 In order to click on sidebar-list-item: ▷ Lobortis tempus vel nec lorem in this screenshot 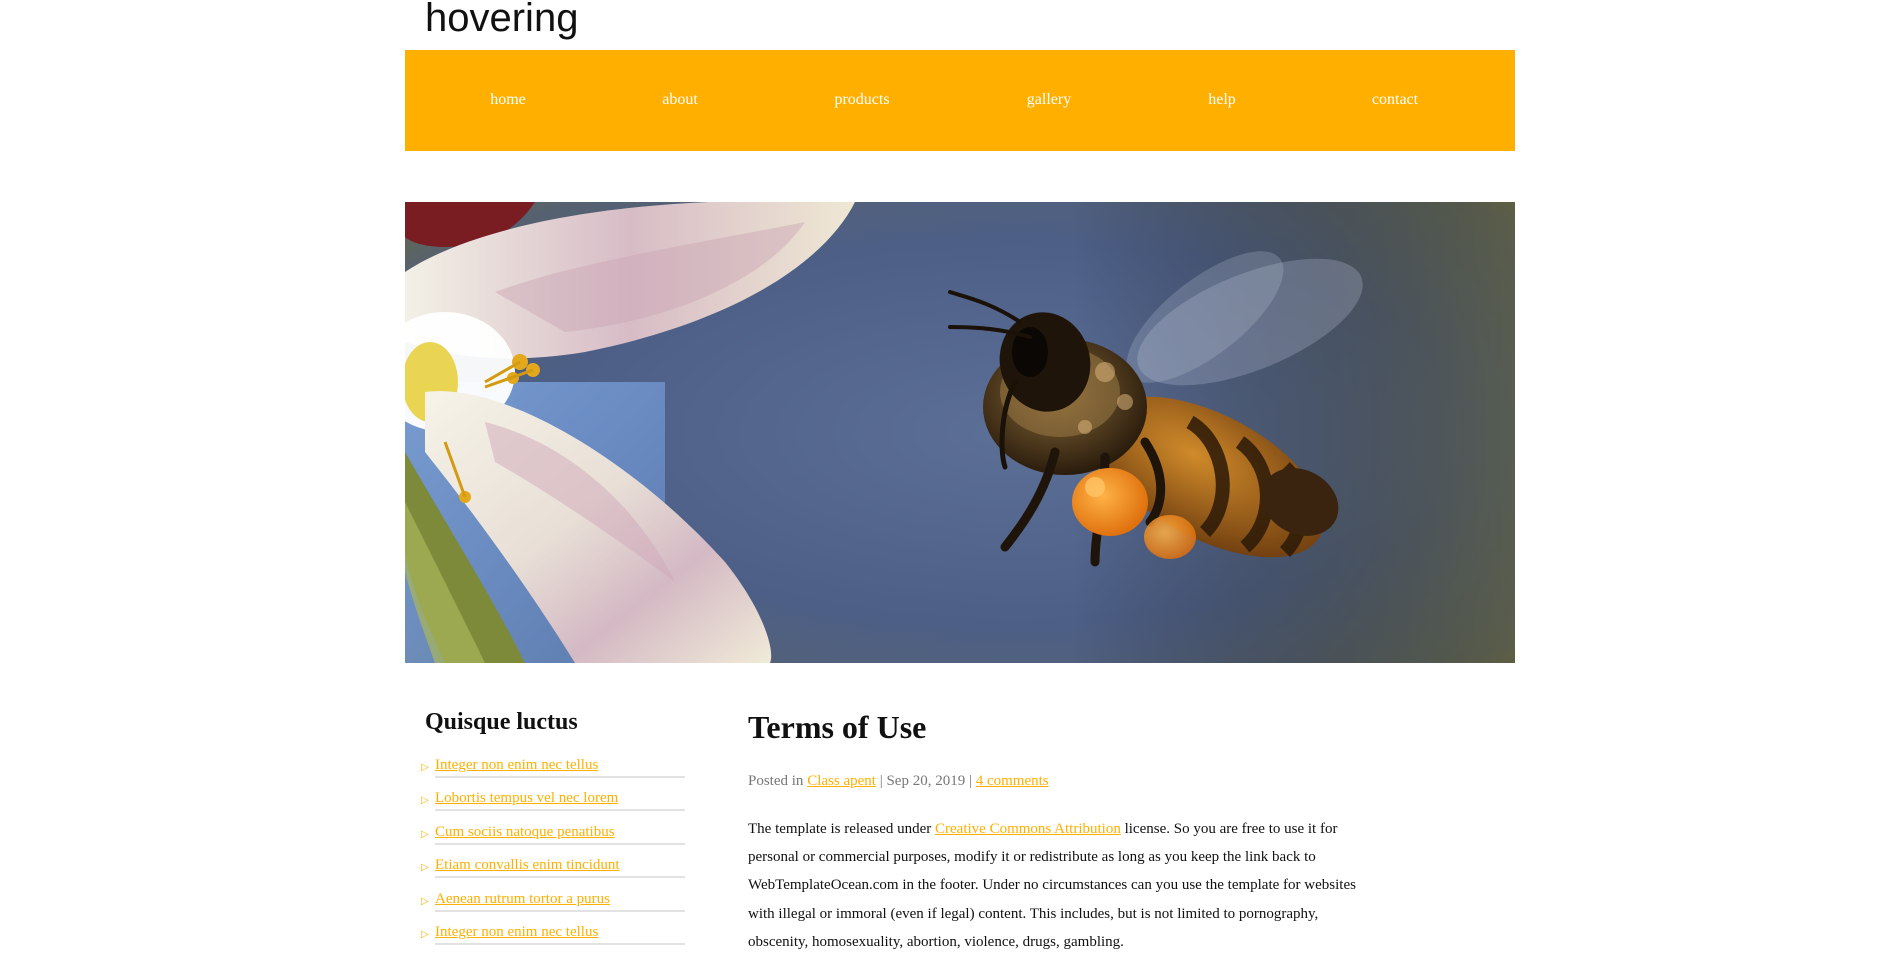, I will do `click(555, 803)`.